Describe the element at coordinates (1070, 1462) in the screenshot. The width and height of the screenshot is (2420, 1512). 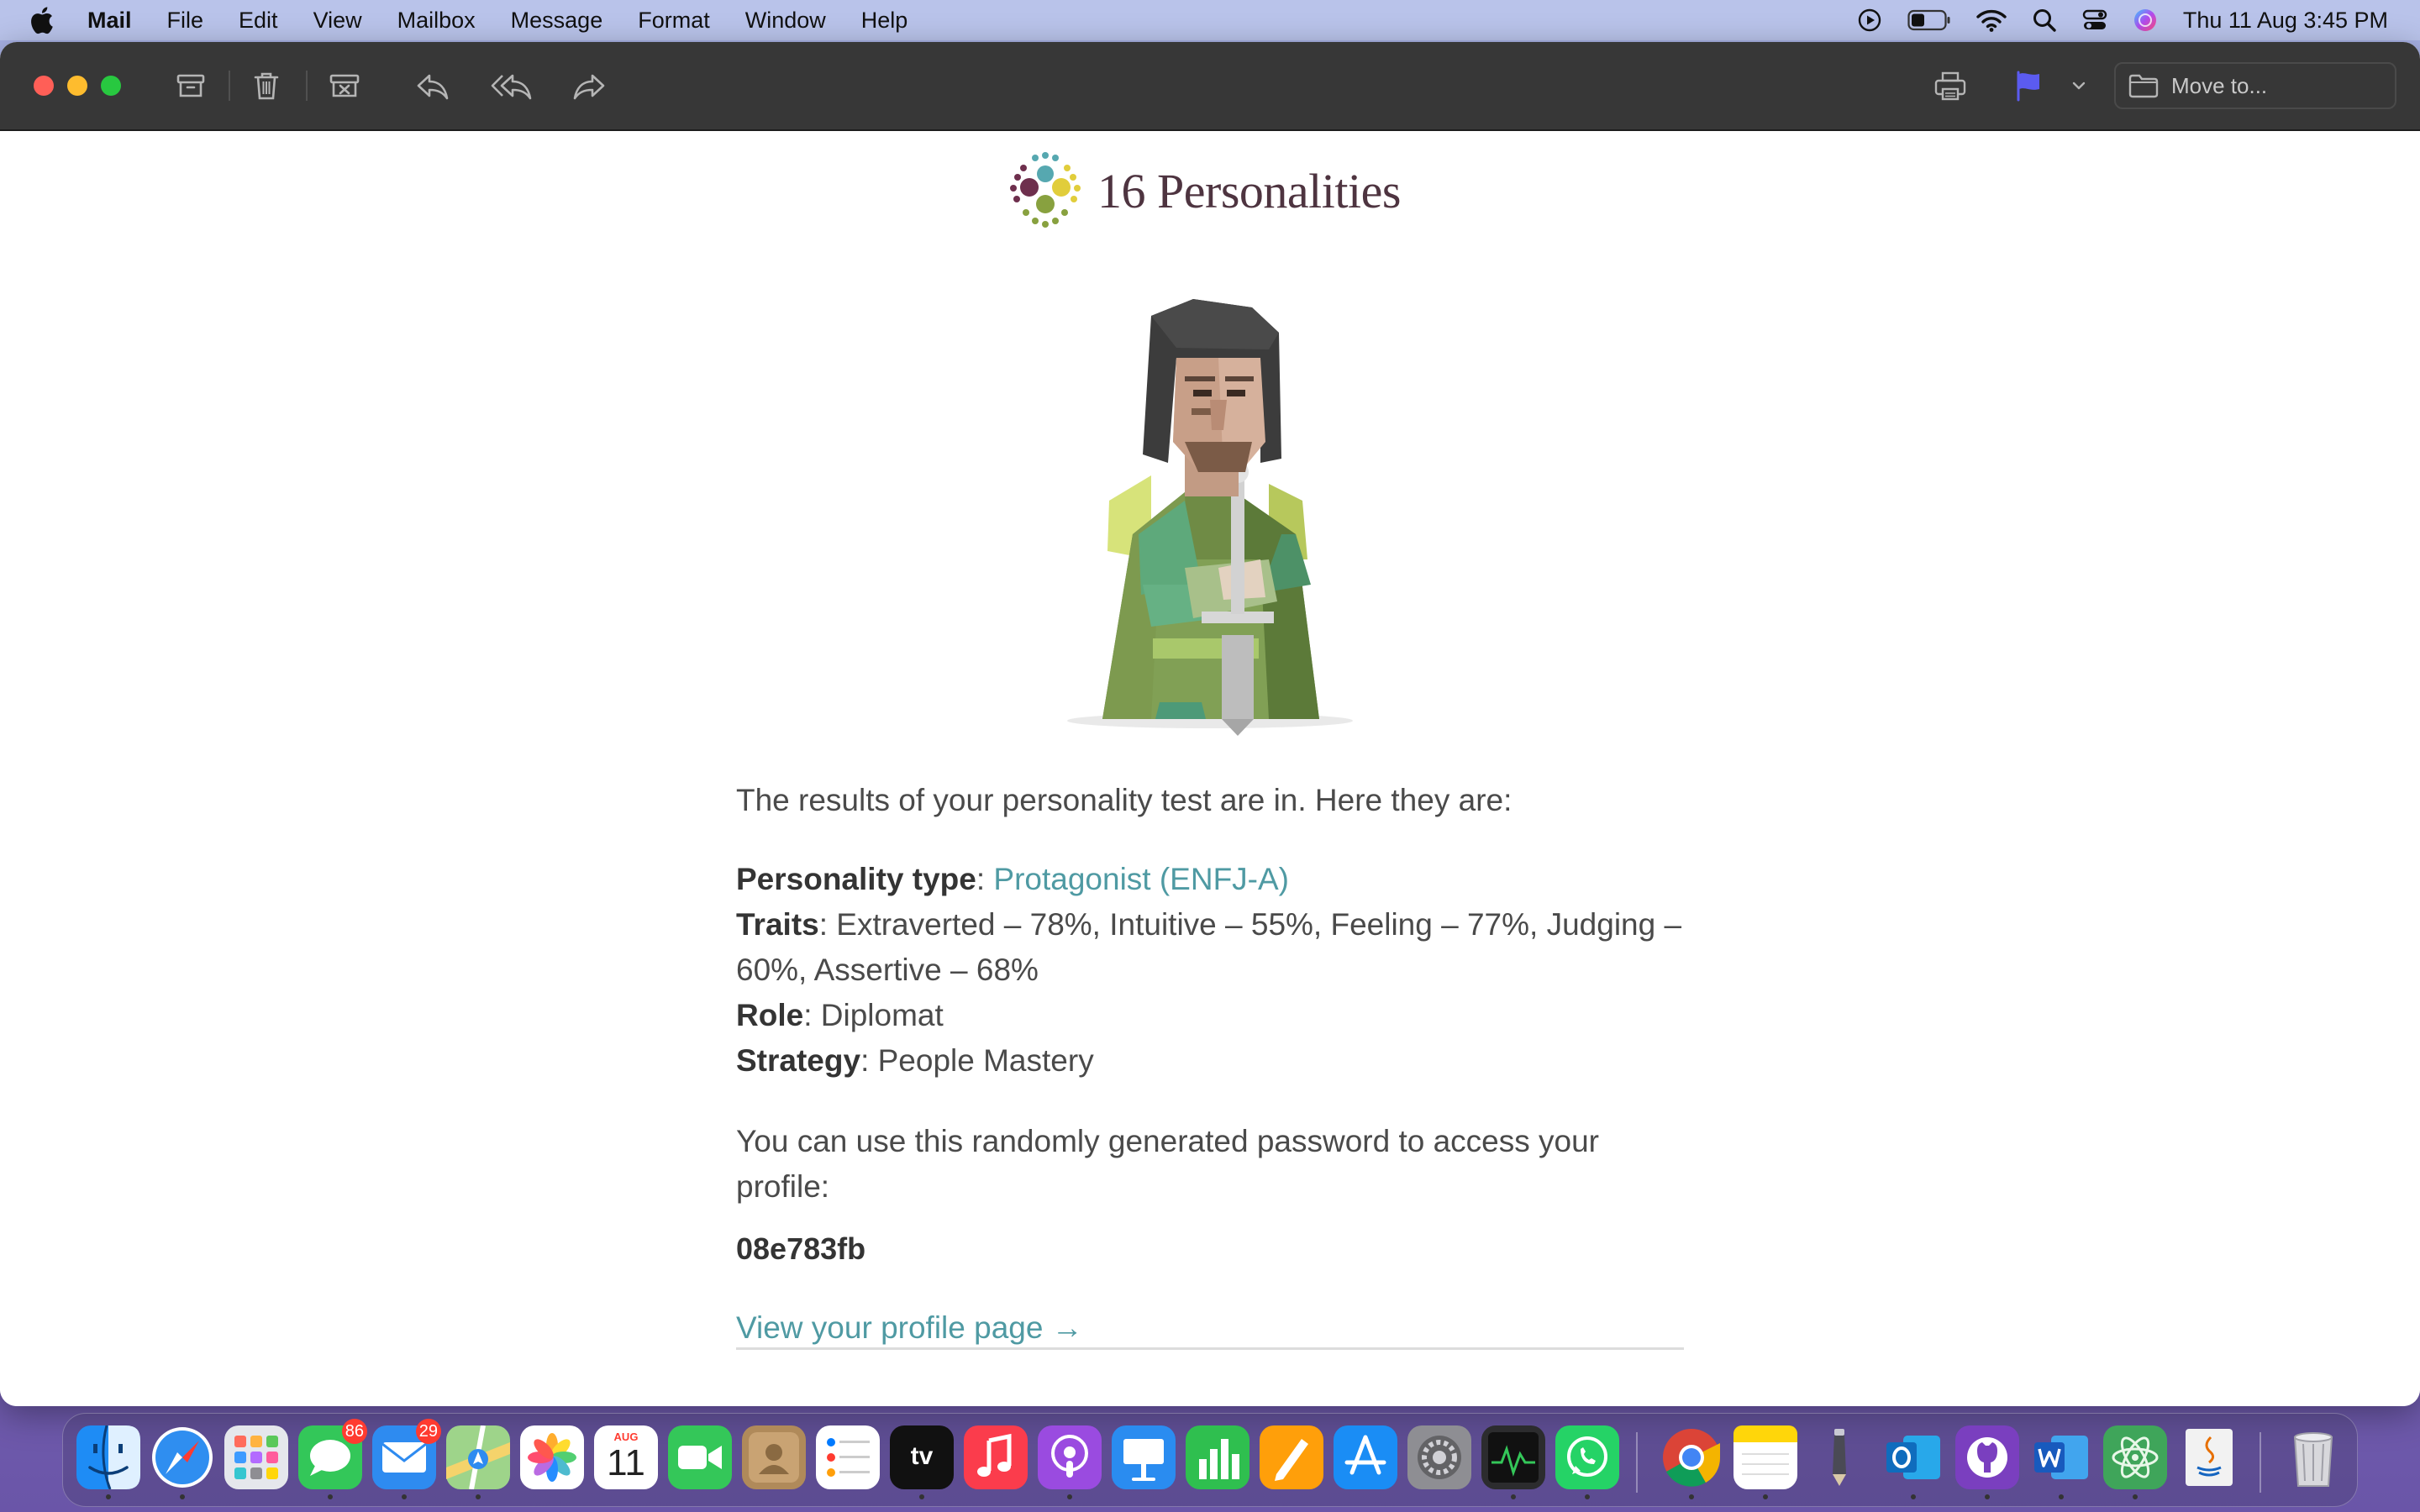
I see `dock-podcasts-icon` at that location.